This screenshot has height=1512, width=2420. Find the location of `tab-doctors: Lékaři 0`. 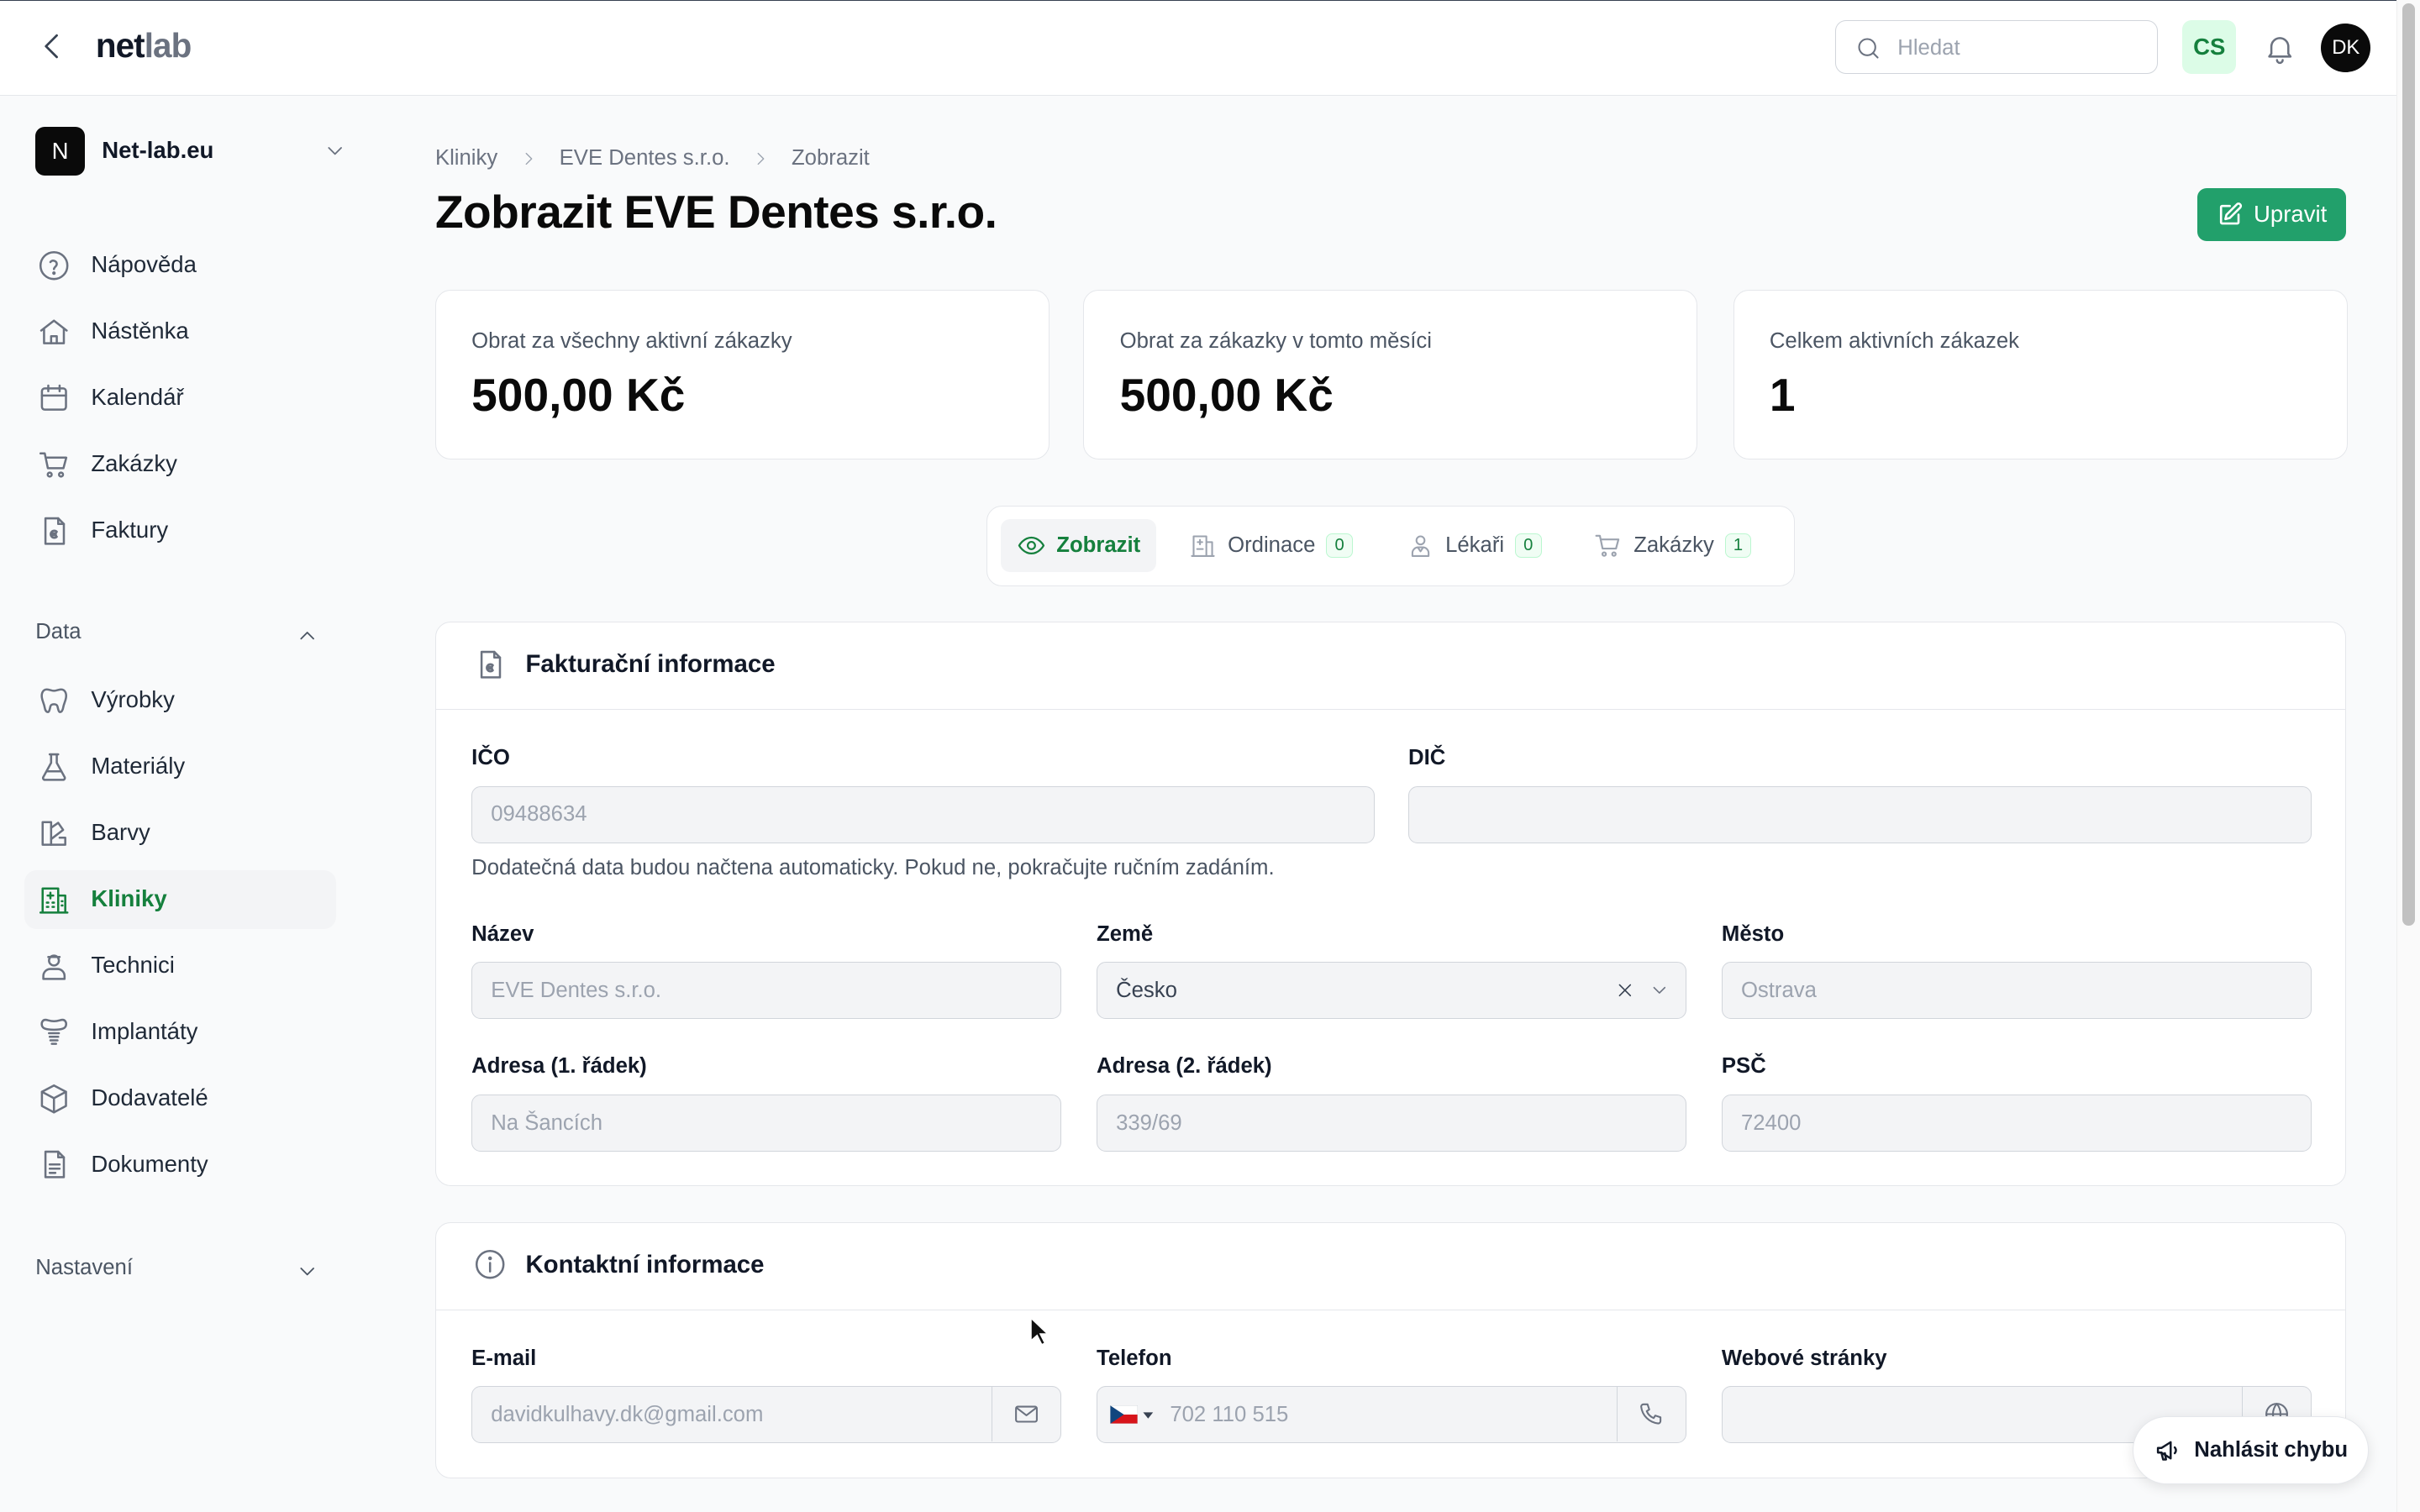

tab-doctors: Lékaři 0 is located at coordinates (1474, 545).